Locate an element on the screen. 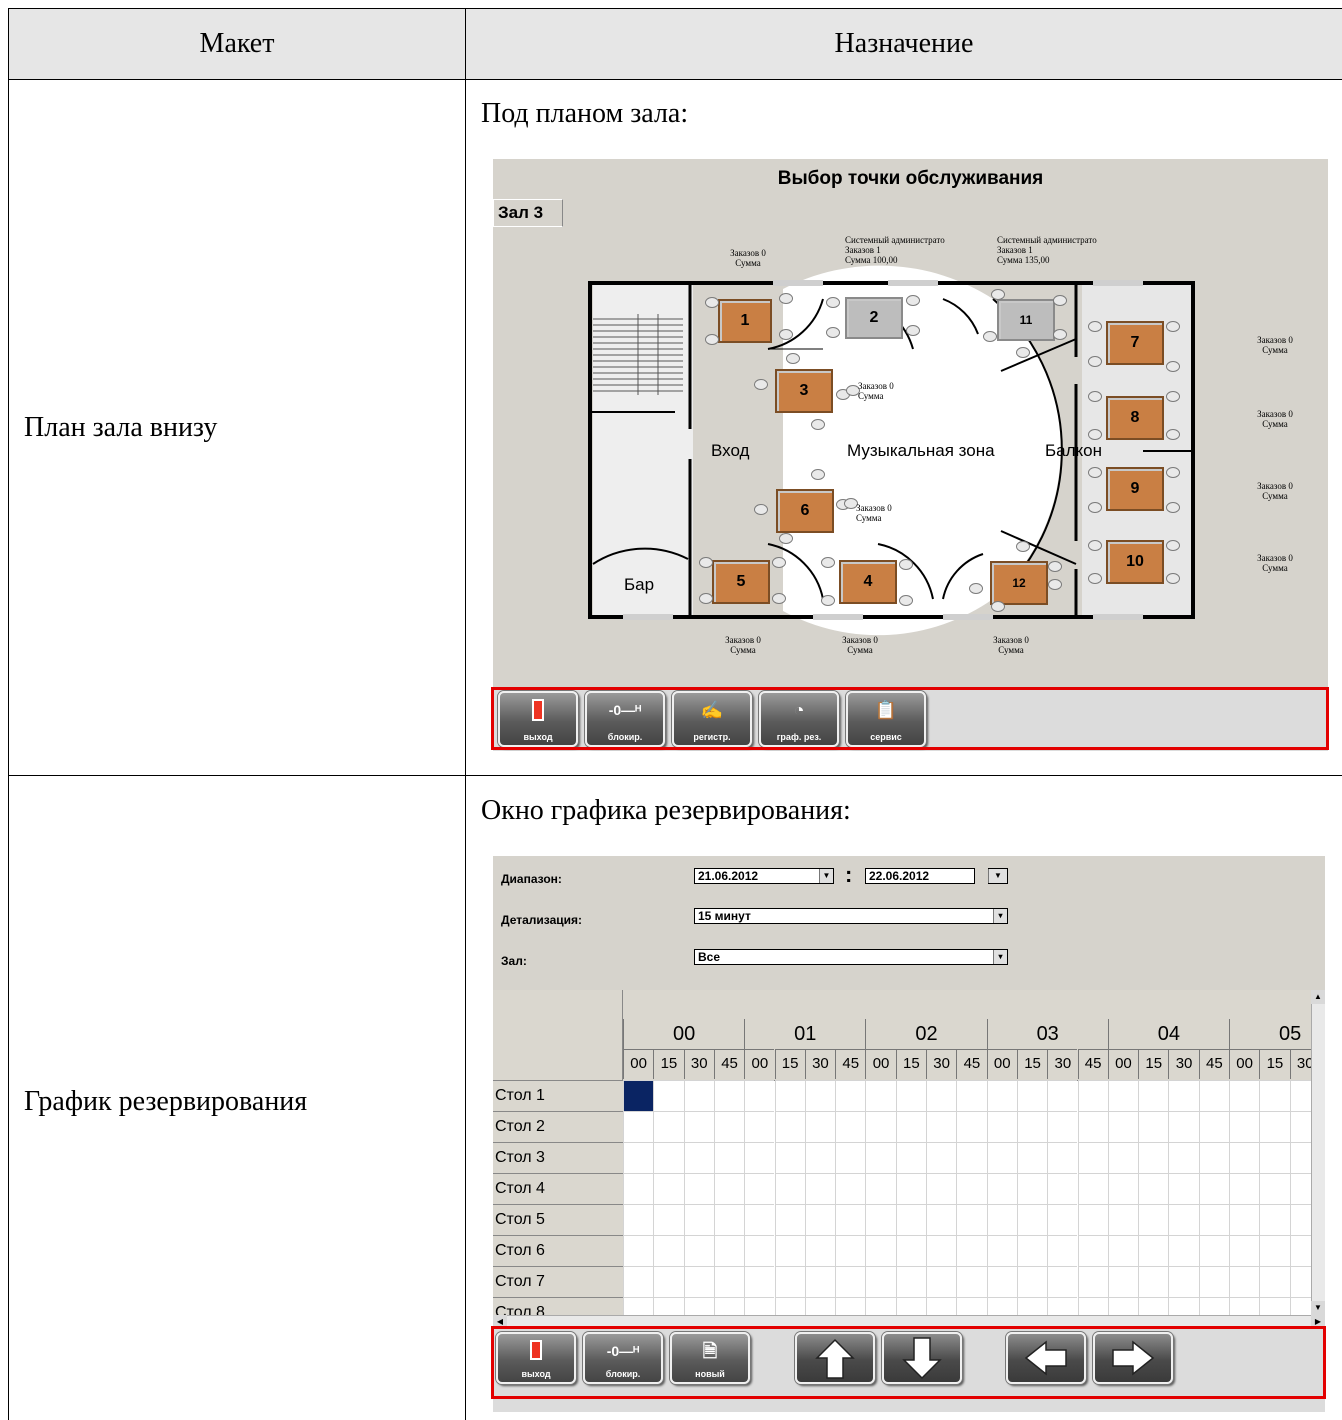 The height and width of the screenshot is (1420, 1342). table-1: 1 is located at coordinates (745, 321).